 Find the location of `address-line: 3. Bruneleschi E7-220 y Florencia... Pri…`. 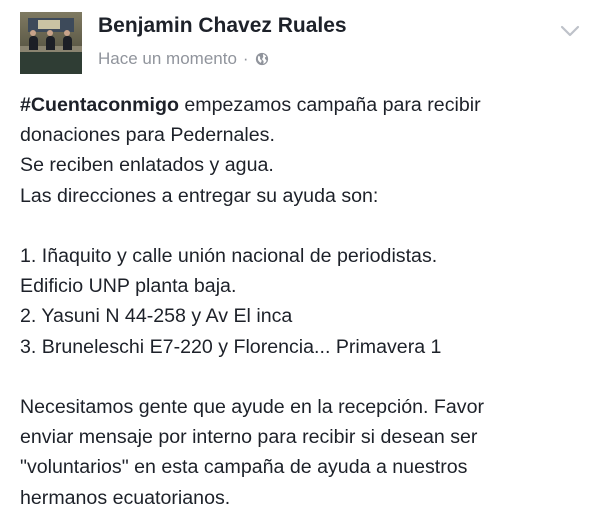

address-line: 3. Bruneleschi E7-220 y Florencia... Pri… is located at coordinates (231, 346).